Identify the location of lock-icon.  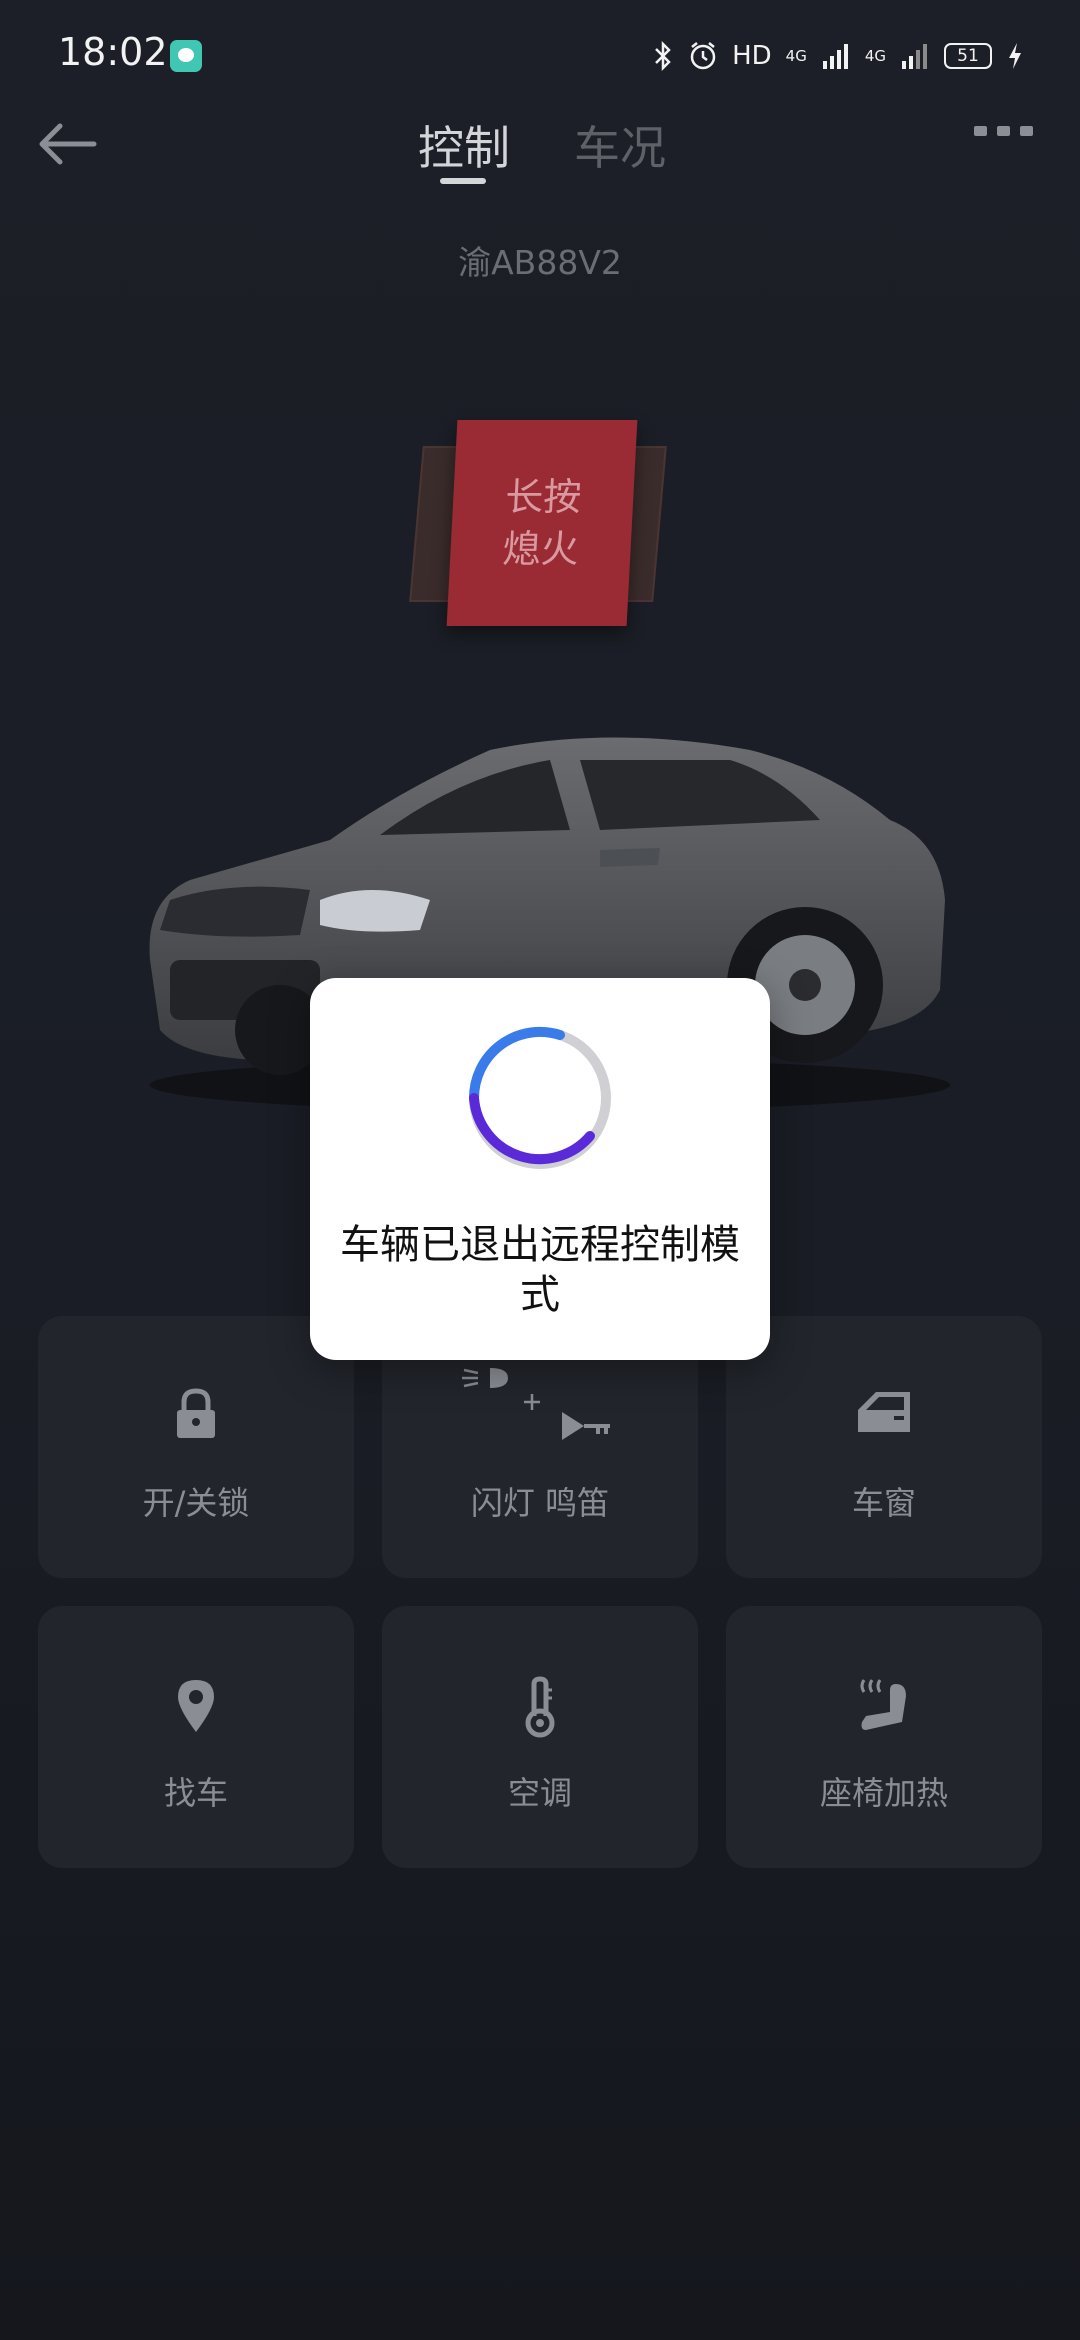
(196, 1416).